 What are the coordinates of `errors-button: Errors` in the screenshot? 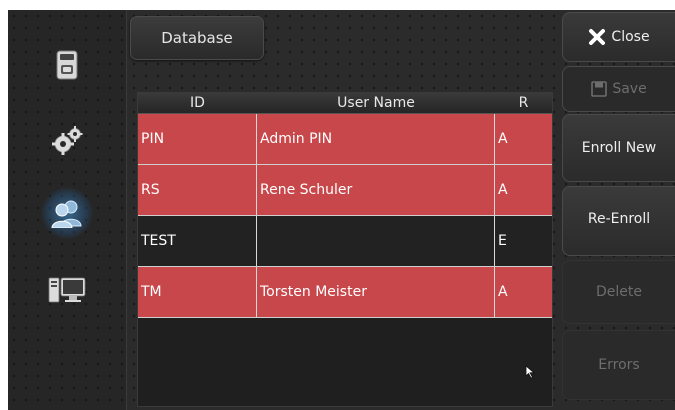 It's located at (618, 365).